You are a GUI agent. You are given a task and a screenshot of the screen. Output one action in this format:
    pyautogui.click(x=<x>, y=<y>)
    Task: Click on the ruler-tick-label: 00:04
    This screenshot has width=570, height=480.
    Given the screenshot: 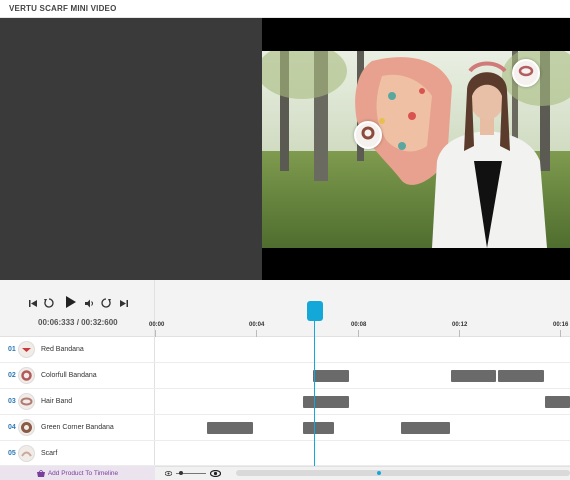 What is the action you would take?
    pyautogui.click(x=257, y=325)
    